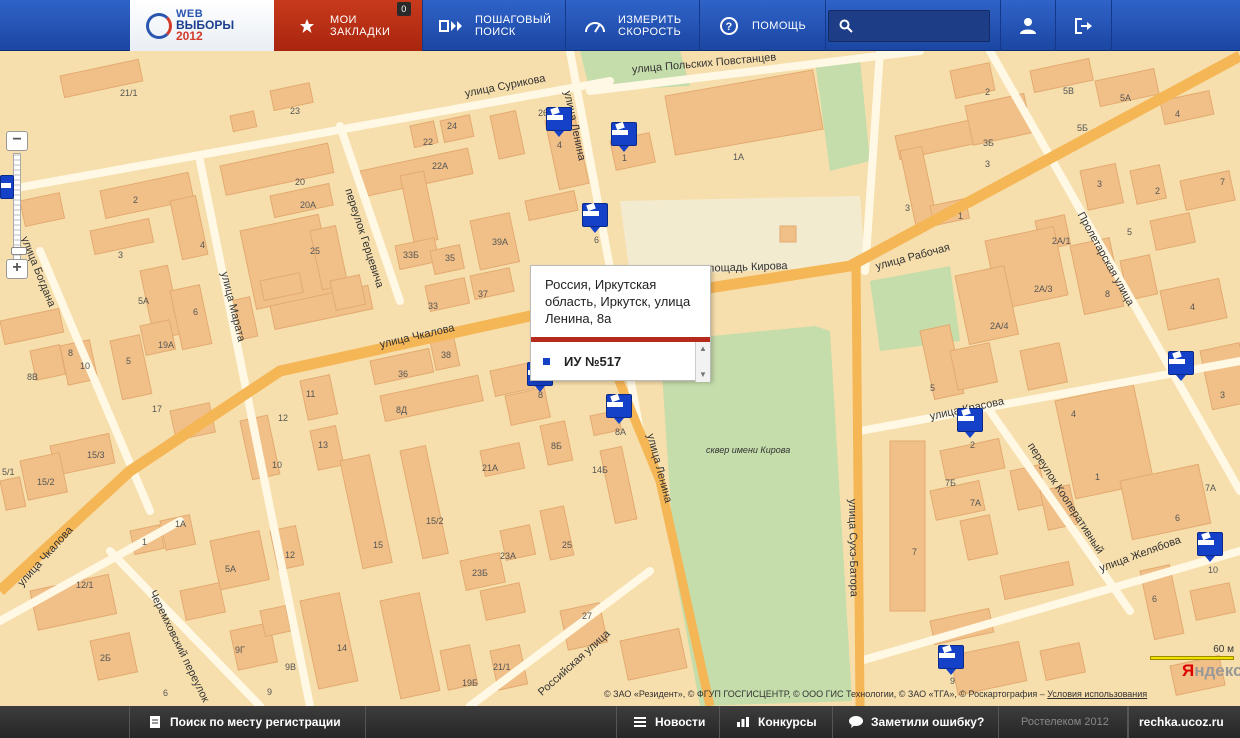 The image size is (1240, 738). Describe the element at coordinates (508, 556) in the screenshot. I see `house-number: 23А` at that location.